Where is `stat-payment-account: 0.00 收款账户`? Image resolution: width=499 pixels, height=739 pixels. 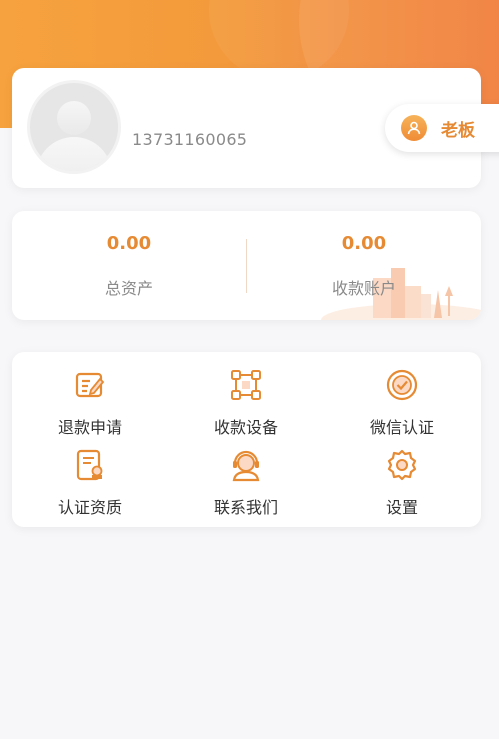 stat-payment-account: 0.00 收款账户 is located at coordinates (364, 265).